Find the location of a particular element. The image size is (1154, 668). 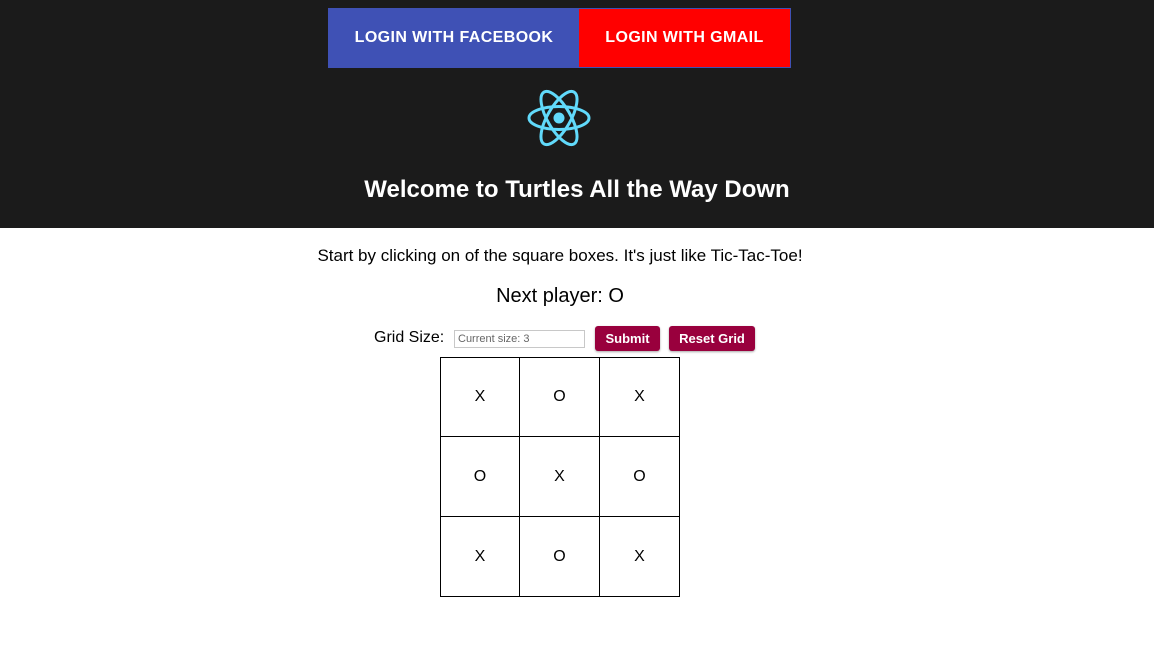

login-gmail-button: LOGIN WITH GMAIL is located at coordinates (684, 38).